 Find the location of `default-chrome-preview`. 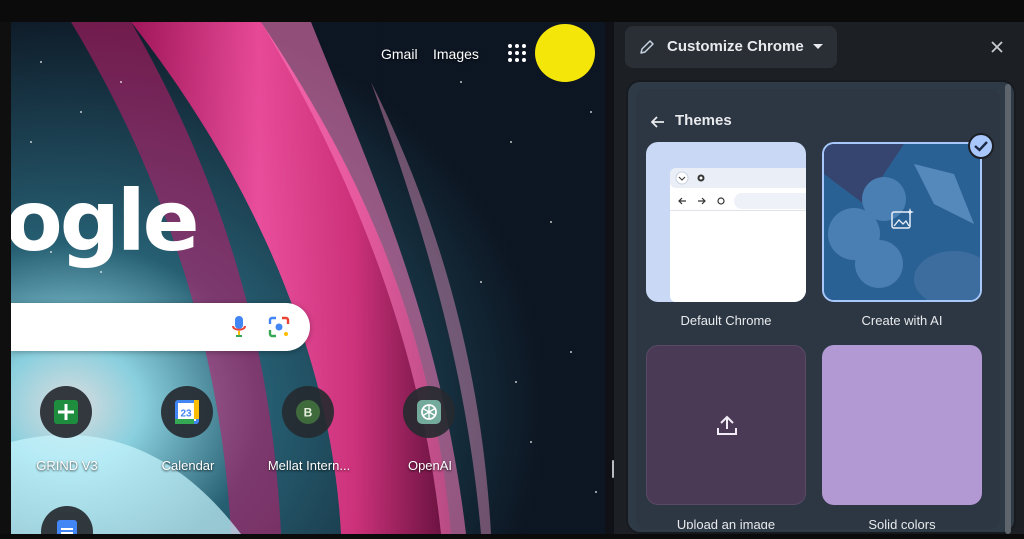

default-chrome-preview is located at coordinates (738, 235).